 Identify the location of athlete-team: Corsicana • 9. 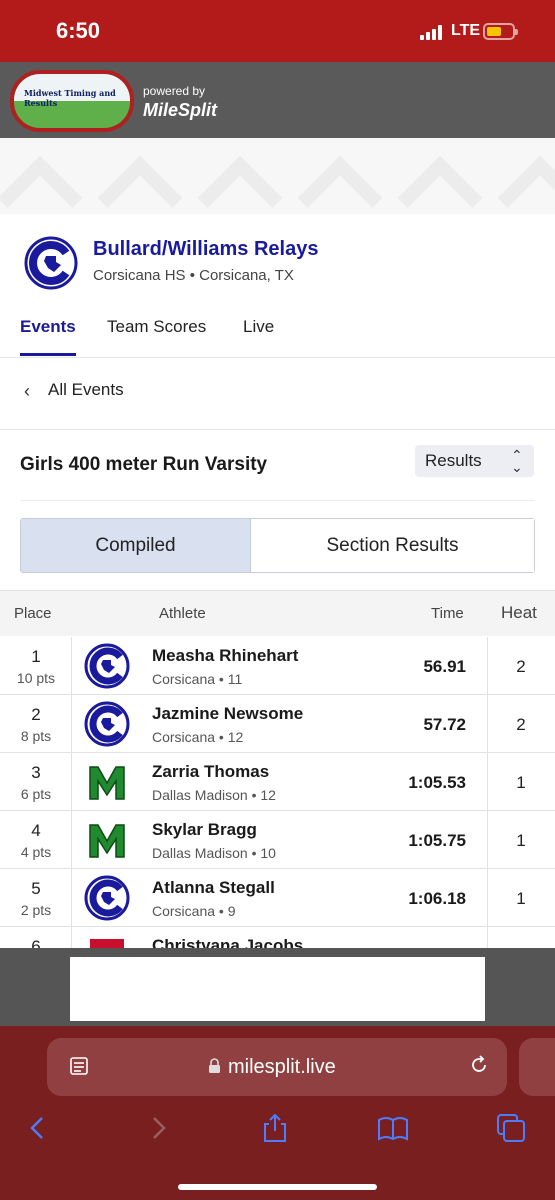
(194, 911).